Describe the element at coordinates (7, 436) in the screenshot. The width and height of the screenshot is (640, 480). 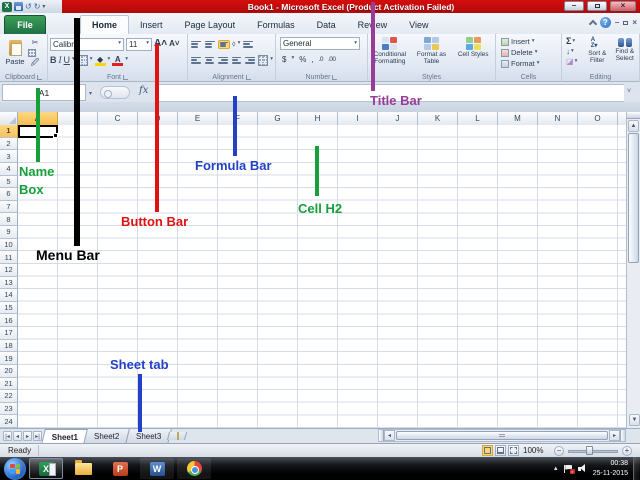
I see `first-sheet-icon: |◂` at that location.